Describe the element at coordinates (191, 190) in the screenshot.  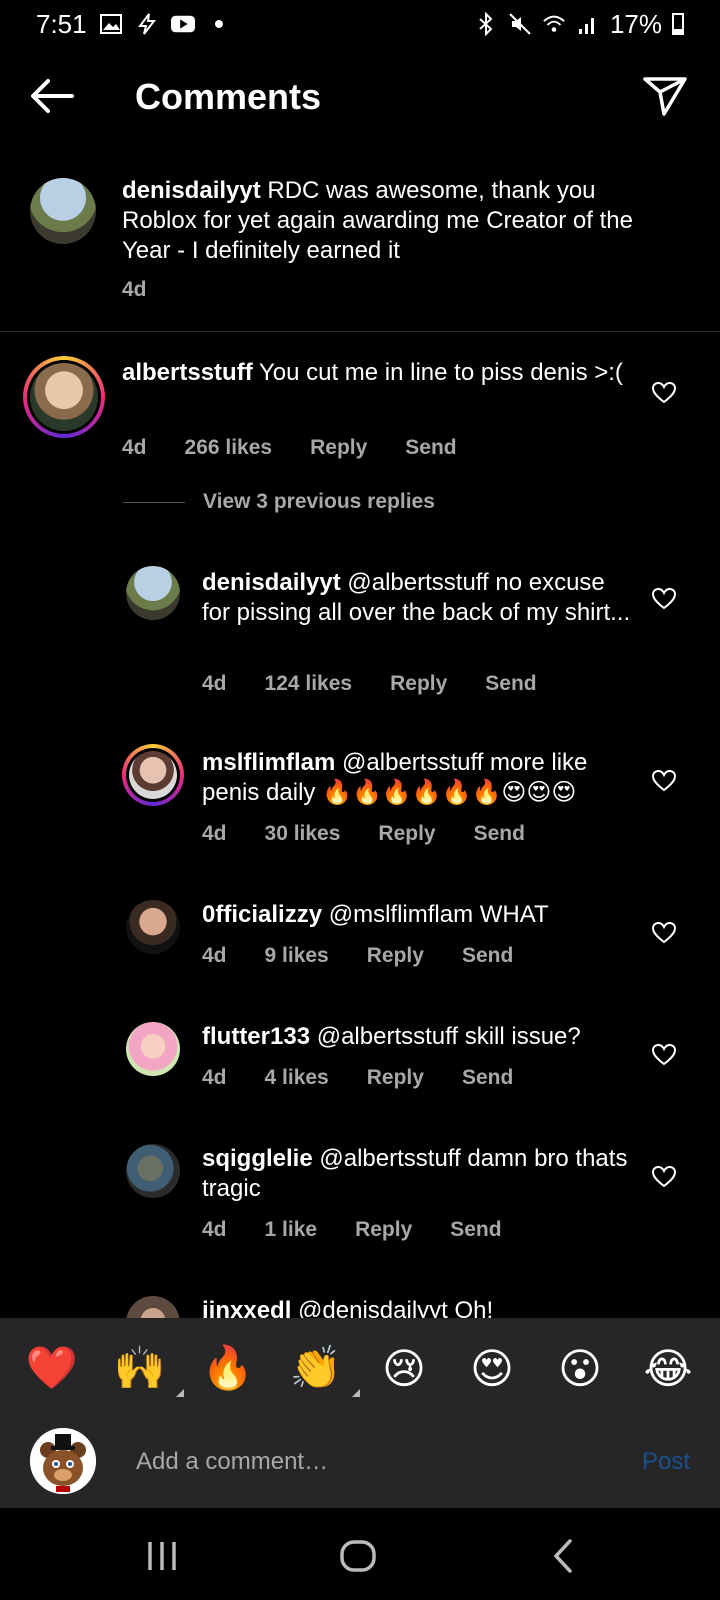
I see `caption-username: denisdailyyt` at that location.